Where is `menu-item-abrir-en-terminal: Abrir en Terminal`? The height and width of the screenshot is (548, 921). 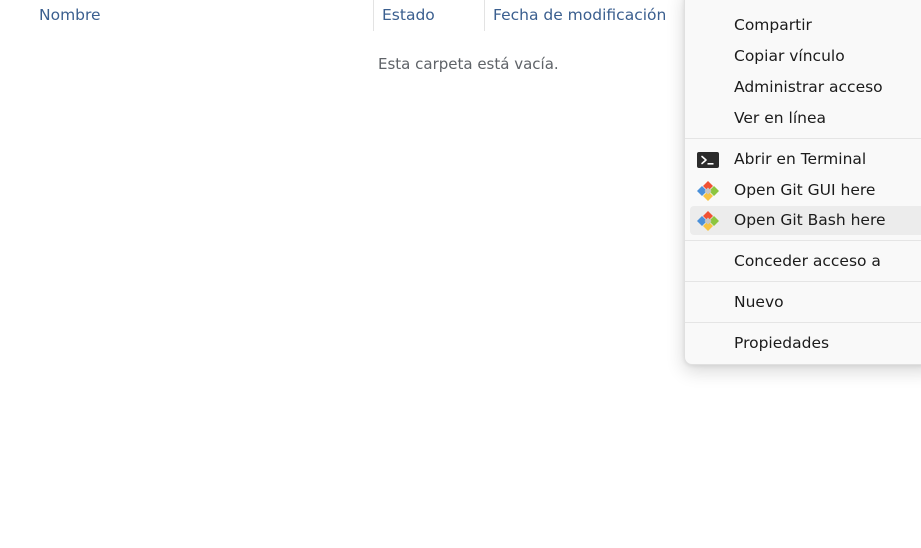 menu-item-abrir-en-terminal: Abrir en Terminal is located at coordinates (805, 159).